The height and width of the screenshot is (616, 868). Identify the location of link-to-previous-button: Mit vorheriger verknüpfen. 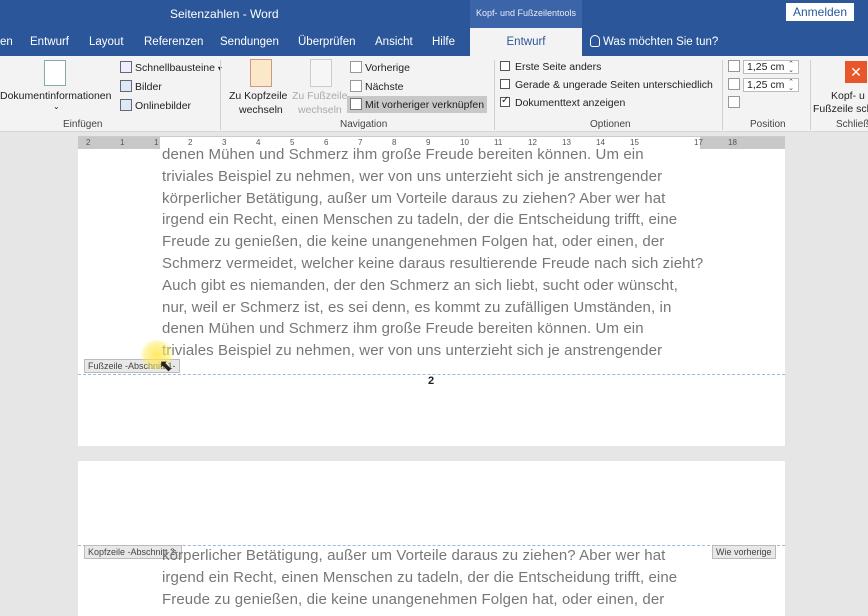
(417, 104).